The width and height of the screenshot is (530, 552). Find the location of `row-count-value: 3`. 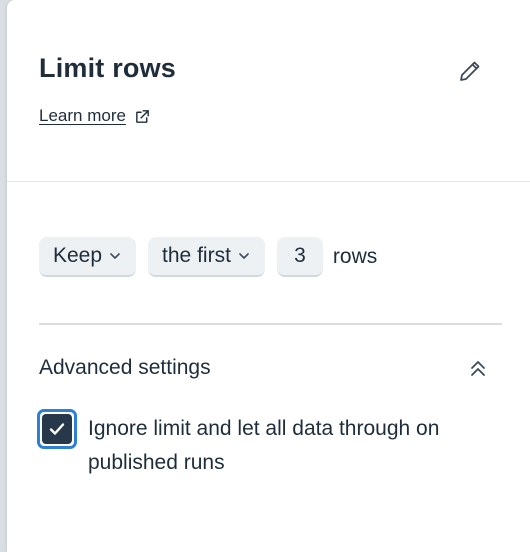

row-count-value: 3 is located at coordinates (300, 255).